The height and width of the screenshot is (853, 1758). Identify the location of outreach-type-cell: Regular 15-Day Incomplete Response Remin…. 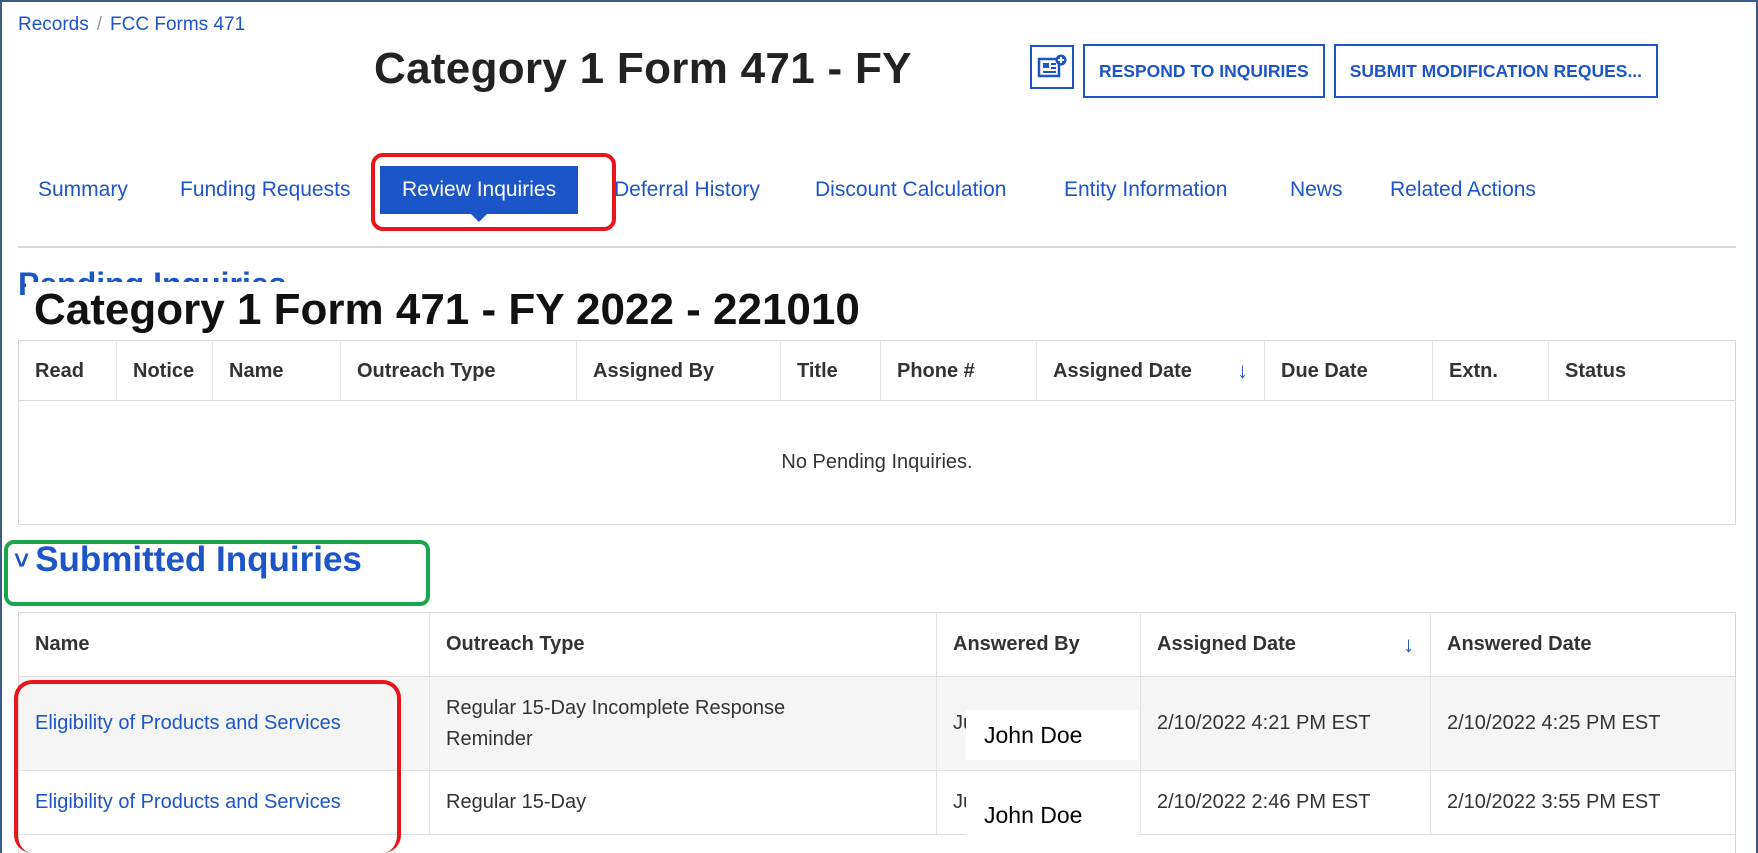
(683, 723).